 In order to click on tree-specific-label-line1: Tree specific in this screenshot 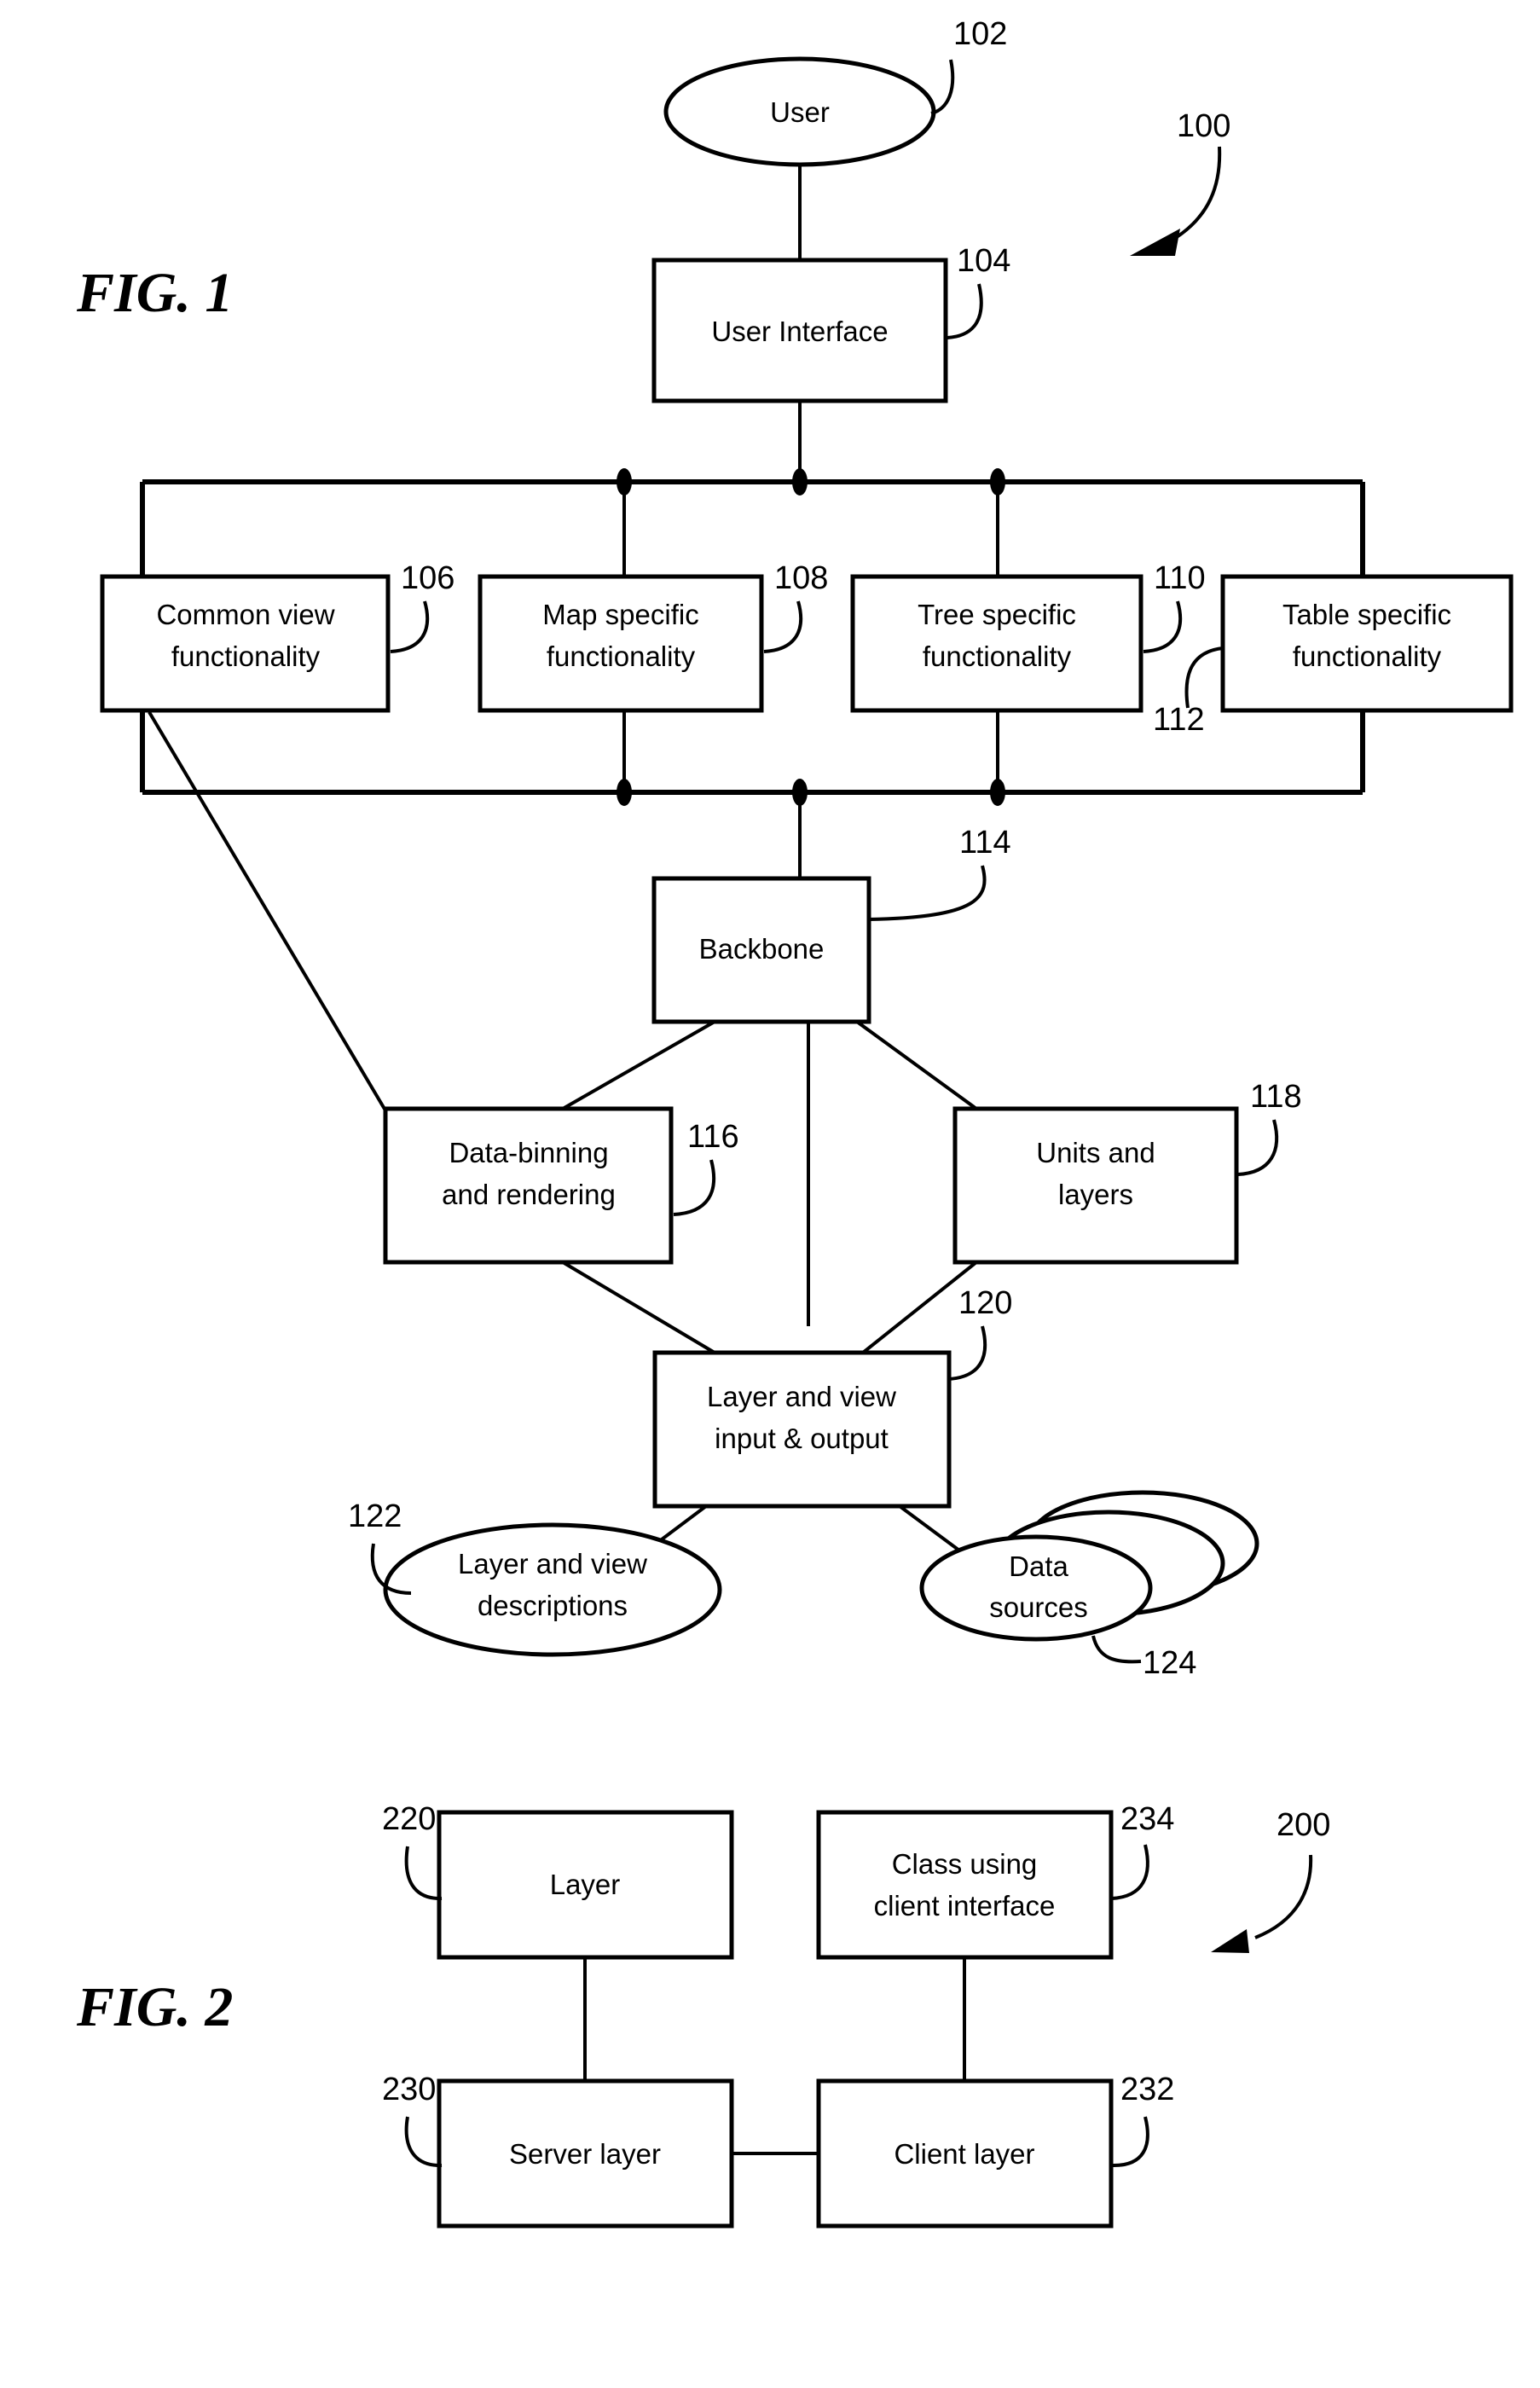, I will do `click(997, 614)`.